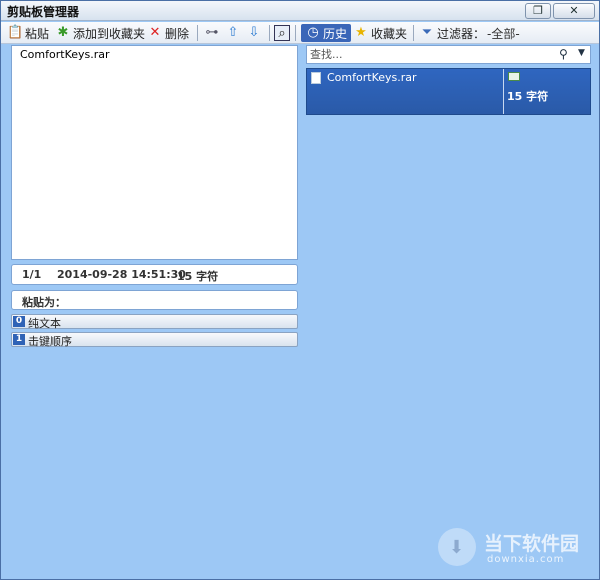 Image resolution: width=600 pixels, height=580 pixels. I want to click on option-number-badge: 1, so click(19, 339).